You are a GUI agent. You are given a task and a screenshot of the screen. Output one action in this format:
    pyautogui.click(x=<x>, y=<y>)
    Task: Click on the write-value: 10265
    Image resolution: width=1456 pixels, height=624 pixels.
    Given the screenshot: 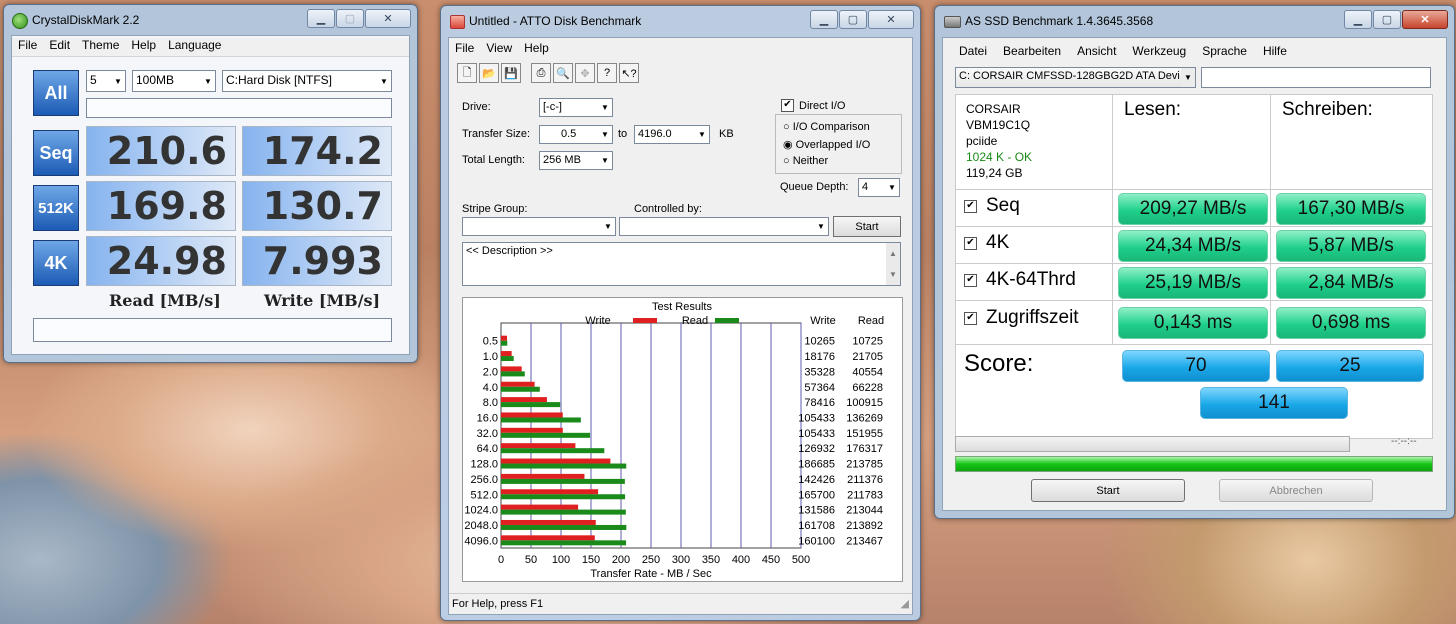 What is the action you would take?
    pyautogui.click(x=819, y=342)
    